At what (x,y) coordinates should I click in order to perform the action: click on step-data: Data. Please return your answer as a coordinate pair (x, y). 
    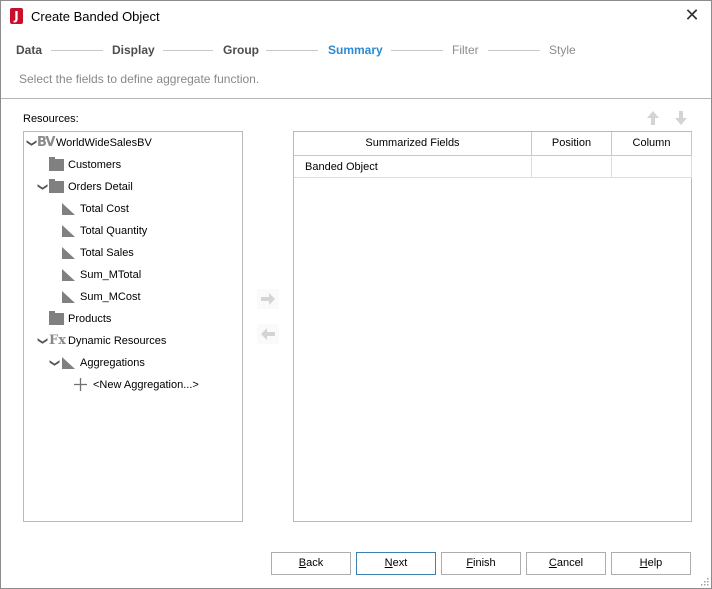
    Looking at the image, I should click on (29, 50).